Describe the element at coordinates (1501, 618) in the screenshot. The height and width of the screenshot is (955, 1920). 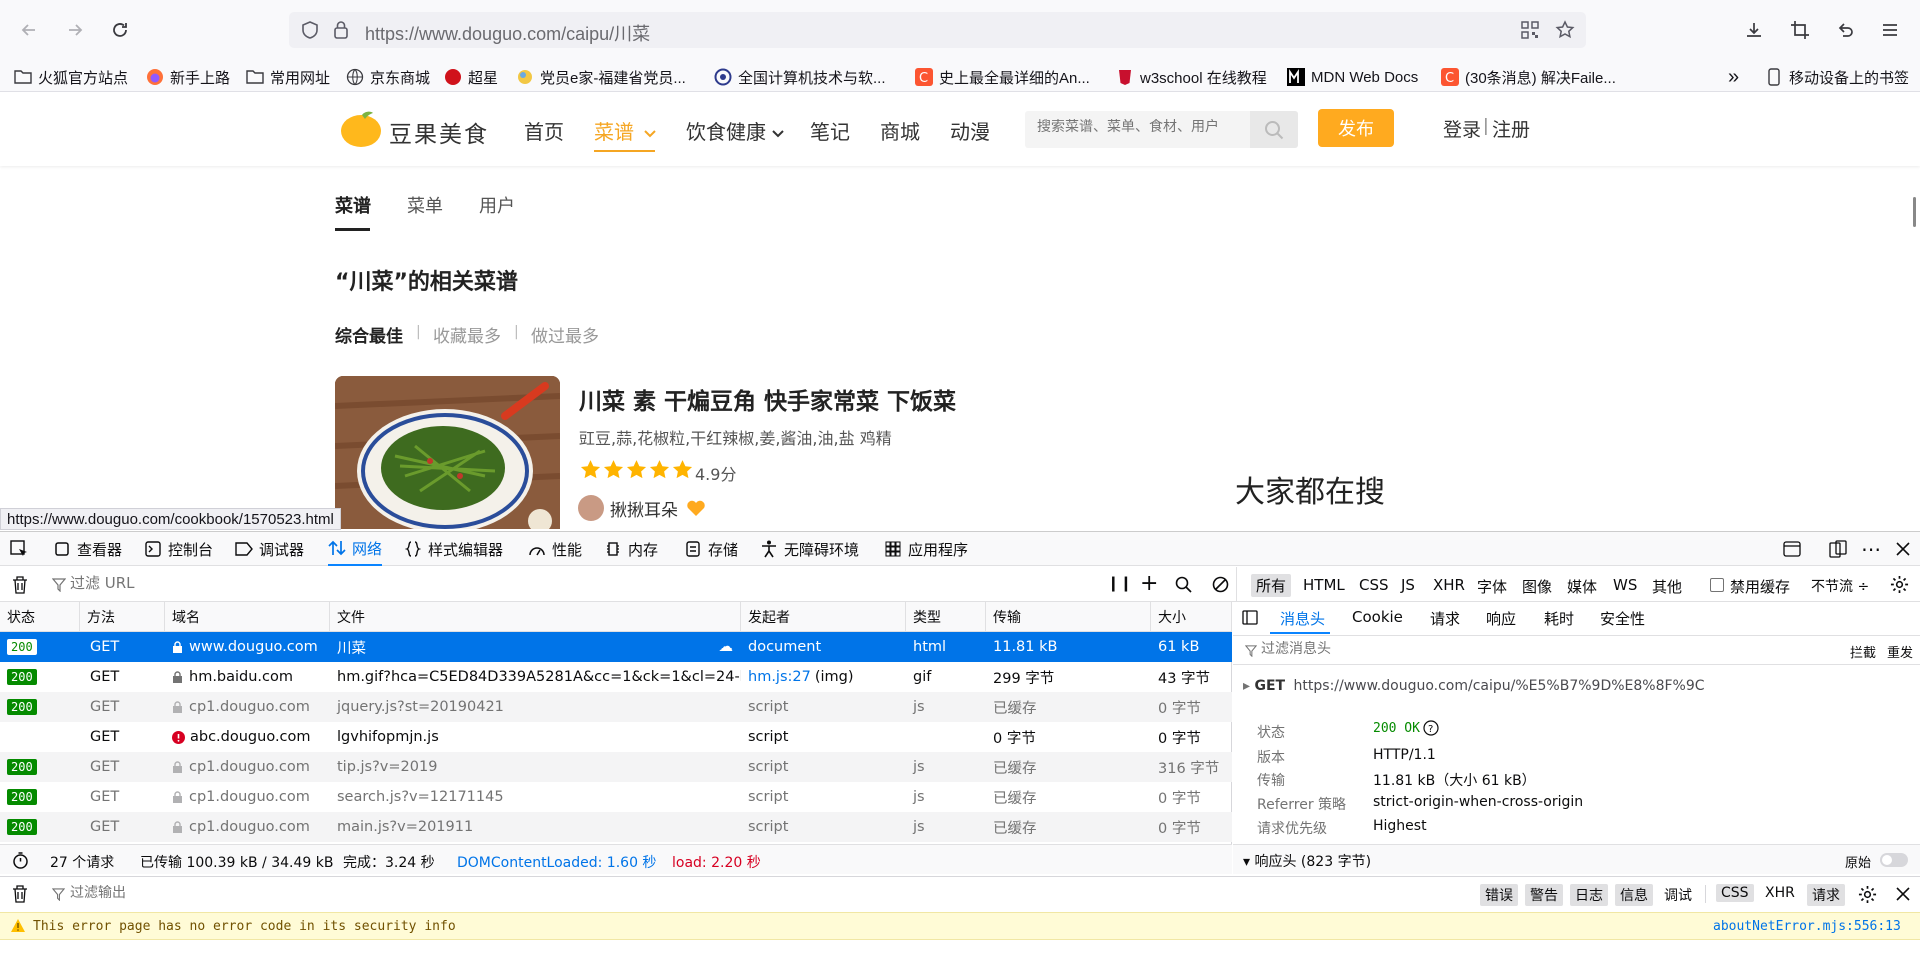
I see `tab-response: 响应` at that location.